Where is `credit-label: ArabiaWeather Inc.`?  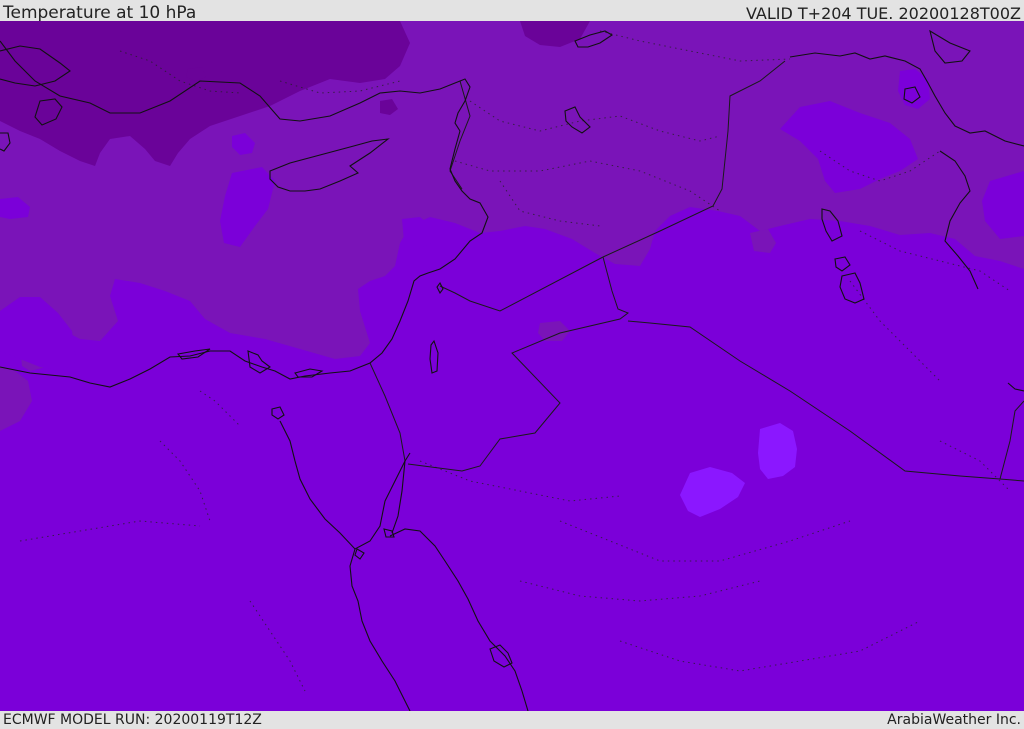 credit-label: ArabiaWeather Inc. is located at coordinates (954, 720).